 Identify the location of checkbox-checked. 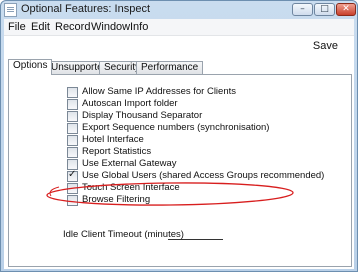
(72, 175).